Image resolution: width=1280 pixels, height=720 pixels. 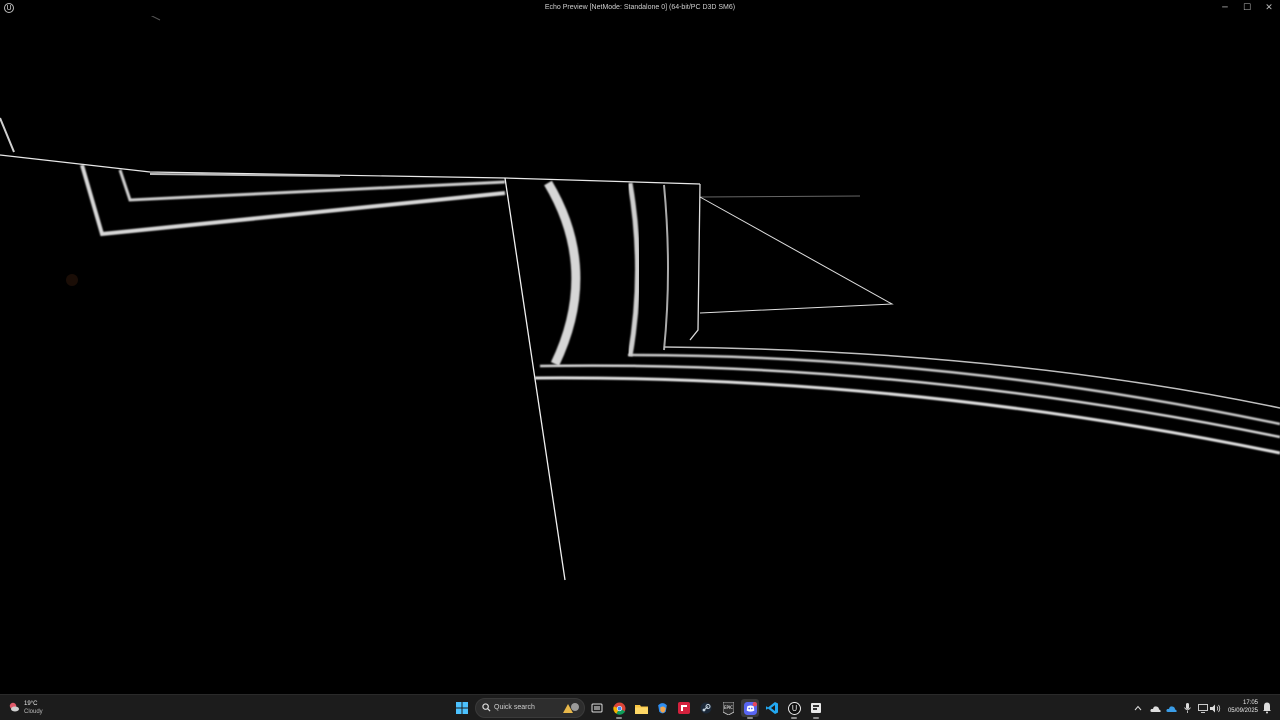 I want to click on tray-overflow, so click(x=1138, y=708).